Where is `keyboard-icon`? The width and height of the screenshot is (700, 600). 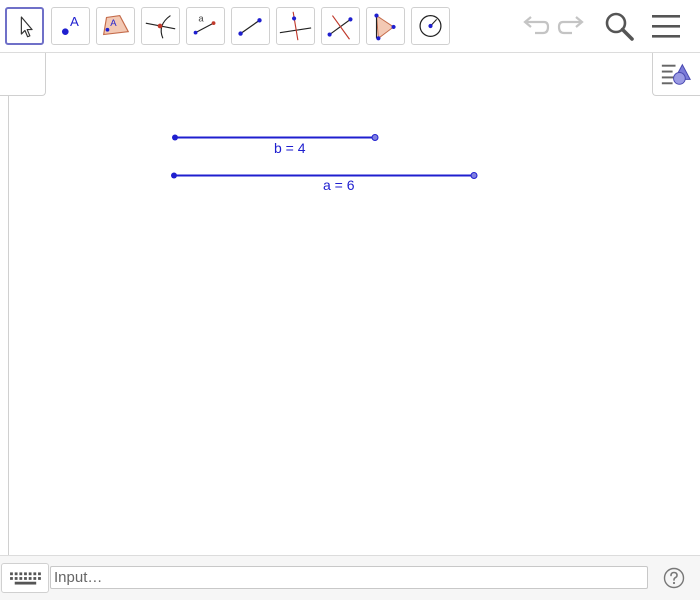 keyboard-icon is located at coordinates (25, 578).